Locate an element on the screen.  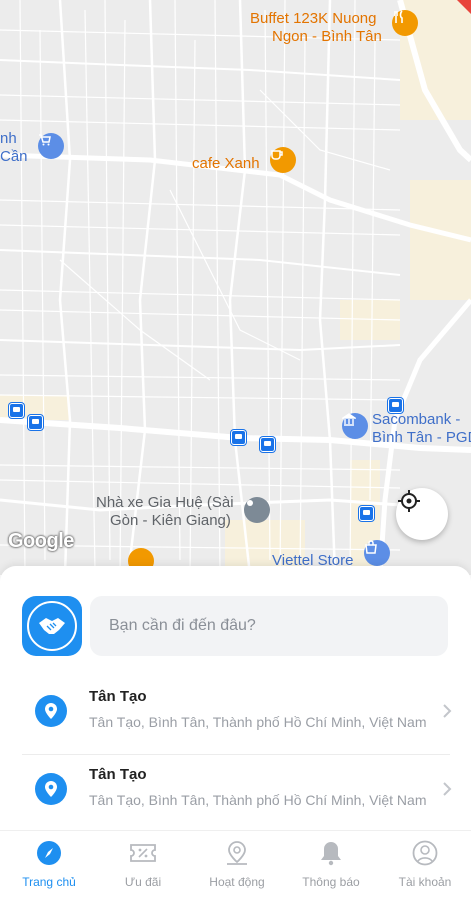
poi-buffet-line2: Ngon - Bình Tân is located at coordinates (327, 36).